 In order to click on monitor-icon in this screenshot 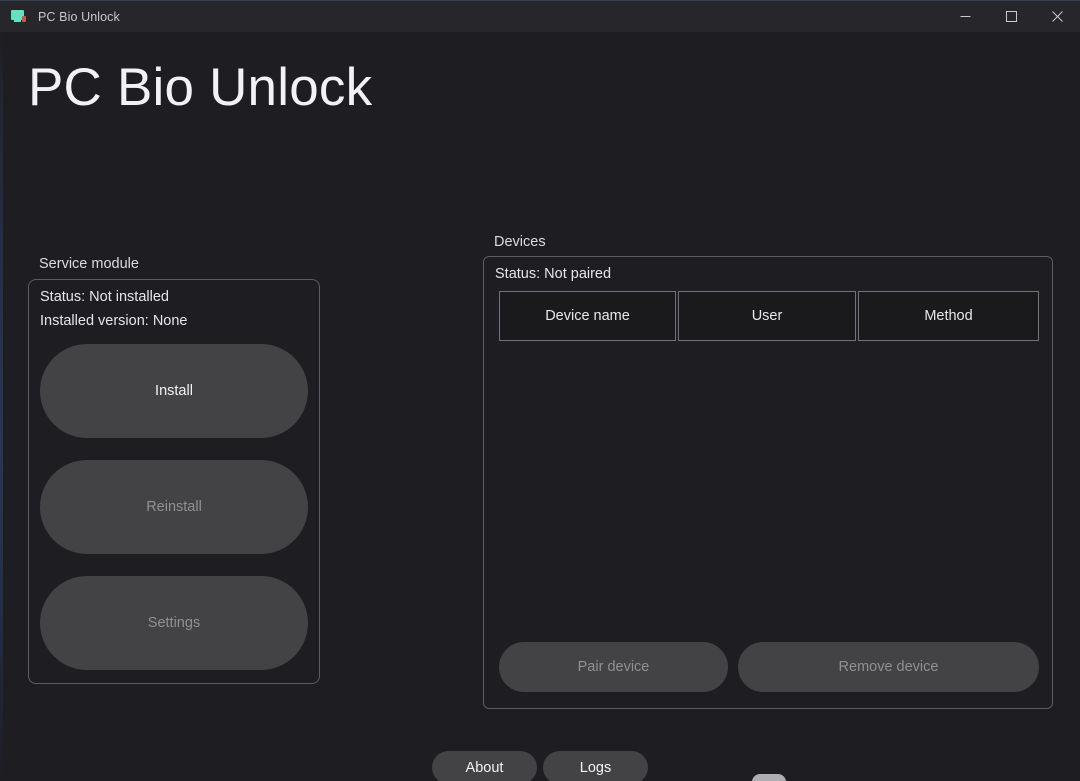, I will do `click(19, 17)`.